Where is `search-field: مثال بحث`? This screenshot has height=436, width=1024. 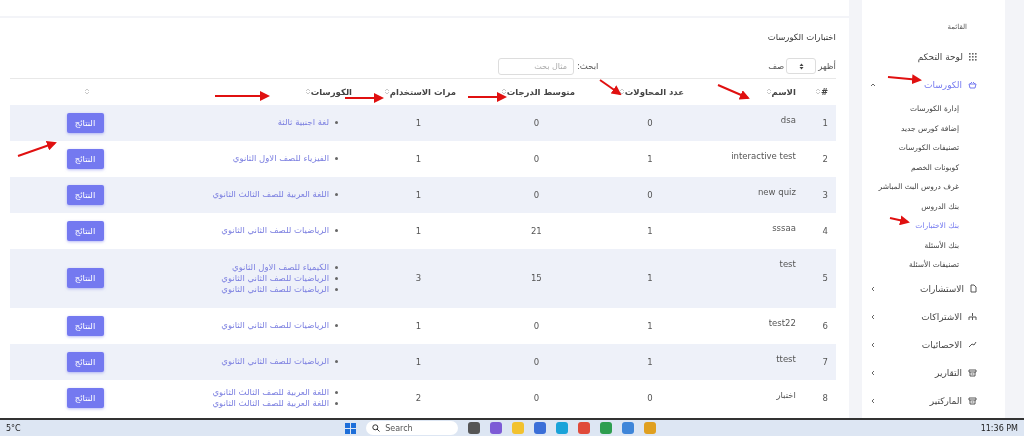
search-field: مثال بحث is located at coordinates (536, 66).